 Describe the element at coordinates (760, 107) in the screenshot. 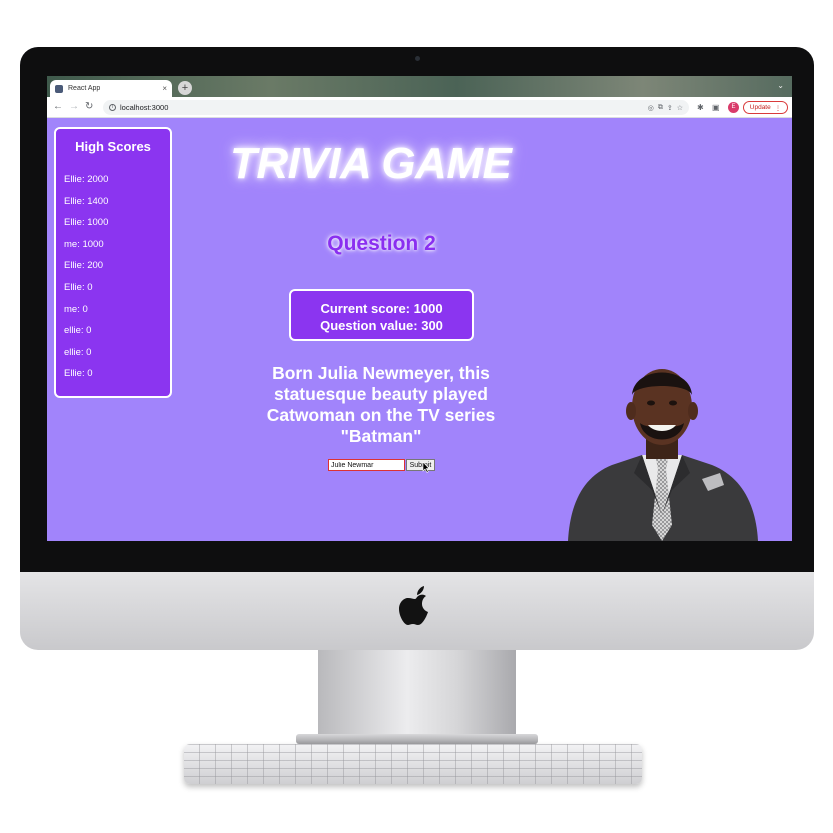

I see `update-label: Update` at that location.